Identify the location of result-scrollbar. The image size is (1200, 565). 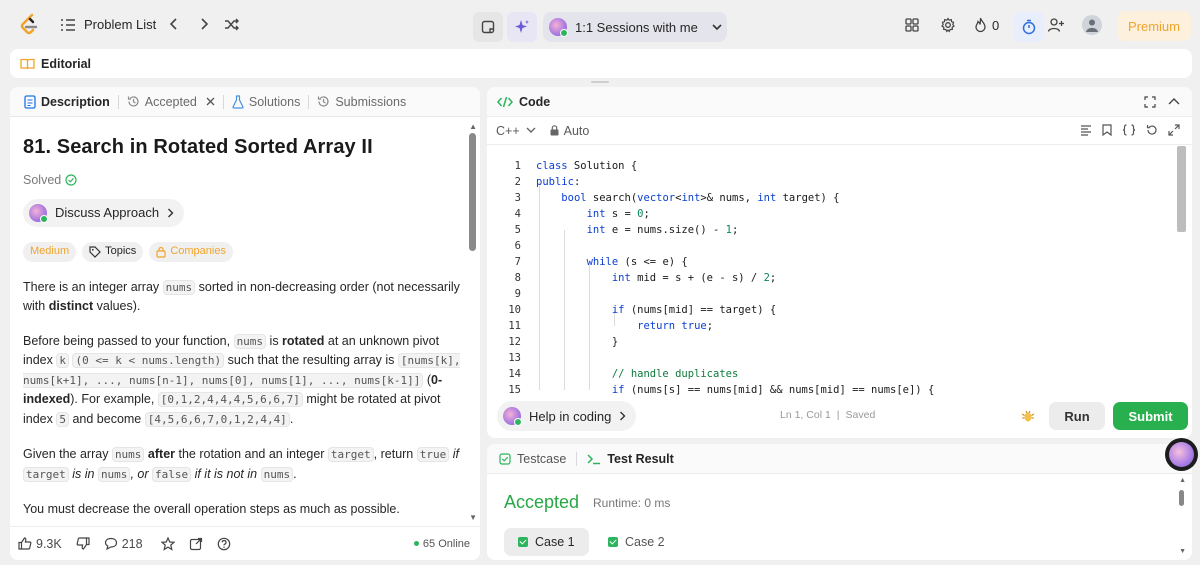
(1181, 498).